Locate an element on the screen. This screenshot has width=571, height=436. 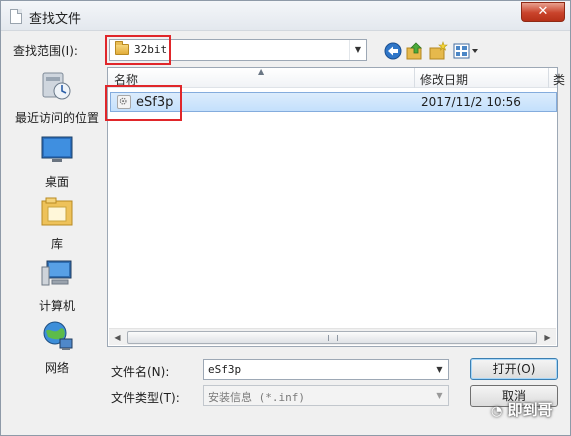
watermark: ◔ 即到哥 is located at coordinates (522, 409).